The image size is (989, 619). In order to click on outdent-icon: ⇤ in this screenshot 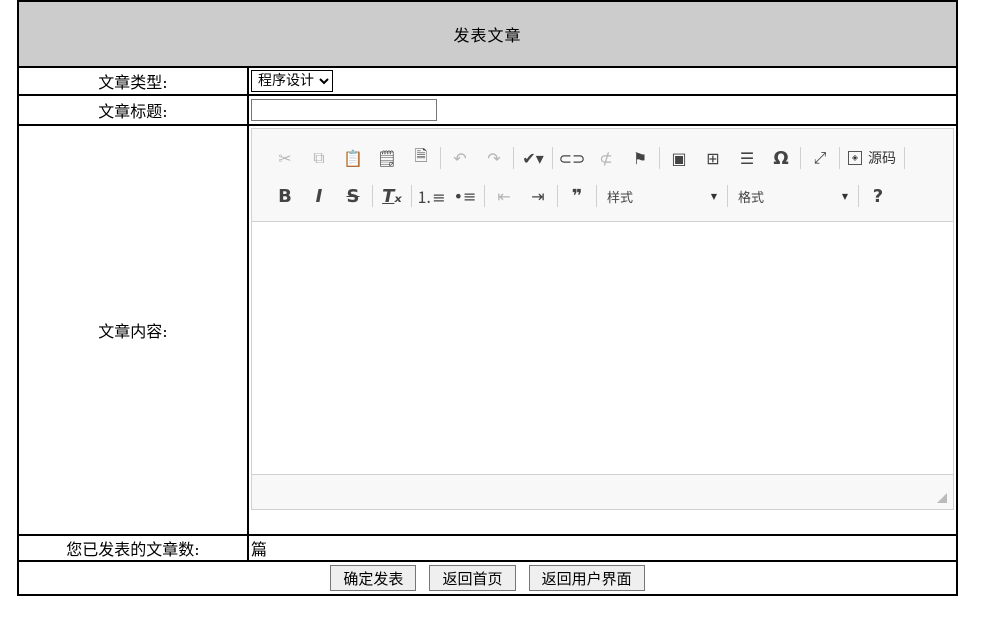, I will do `click(504, 196)`.